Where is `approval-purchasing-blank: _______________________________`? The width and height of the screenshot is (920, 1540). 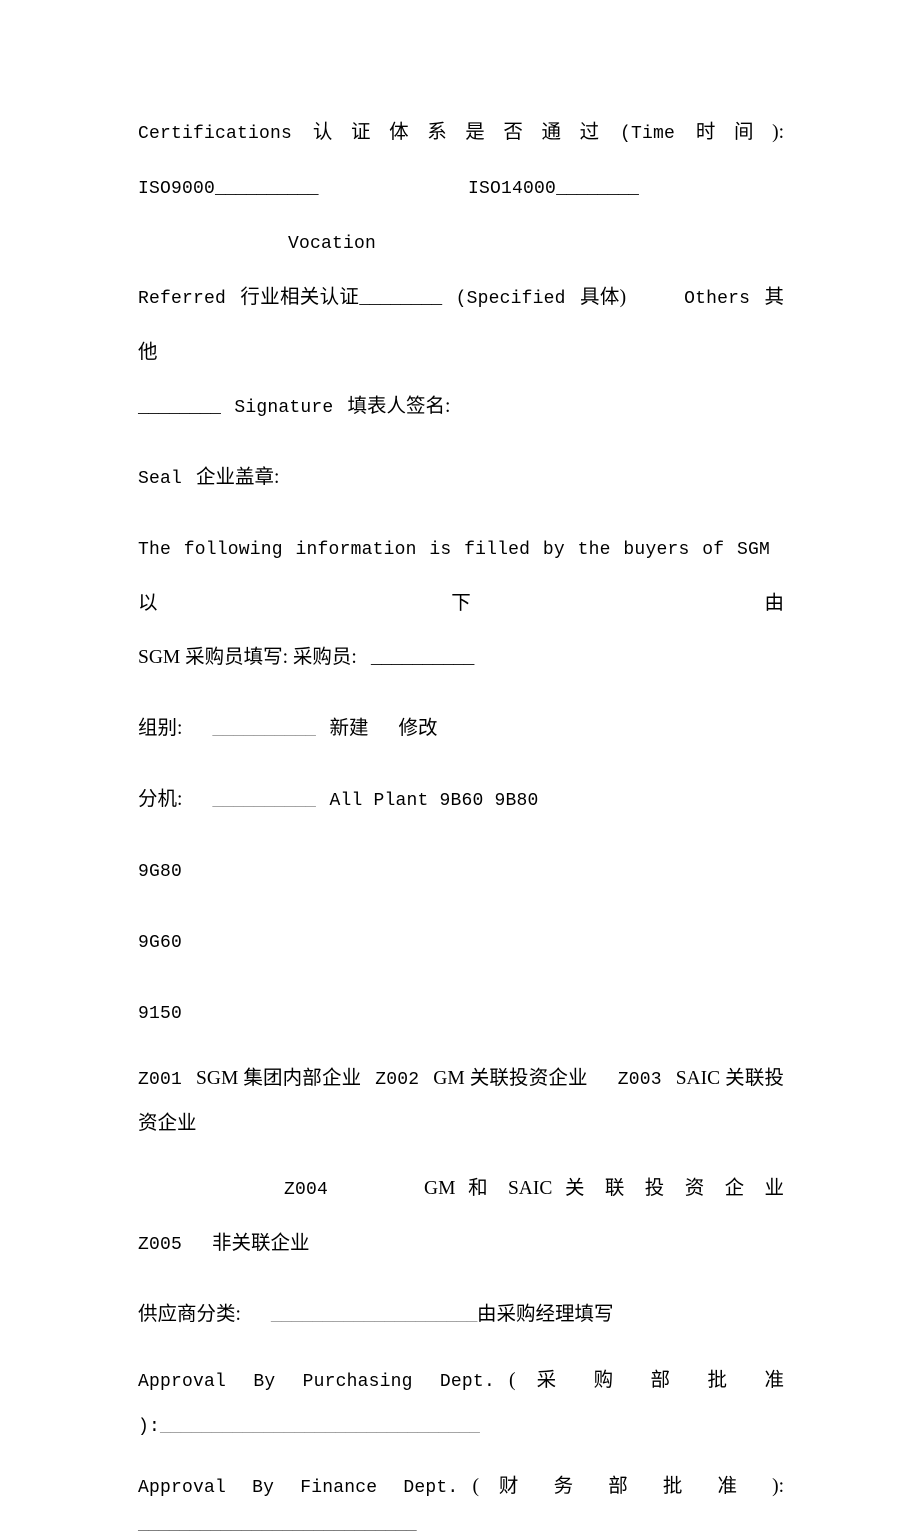
approval-purchasing-blank: _______________________________ is located at coordinates (320, 1427).